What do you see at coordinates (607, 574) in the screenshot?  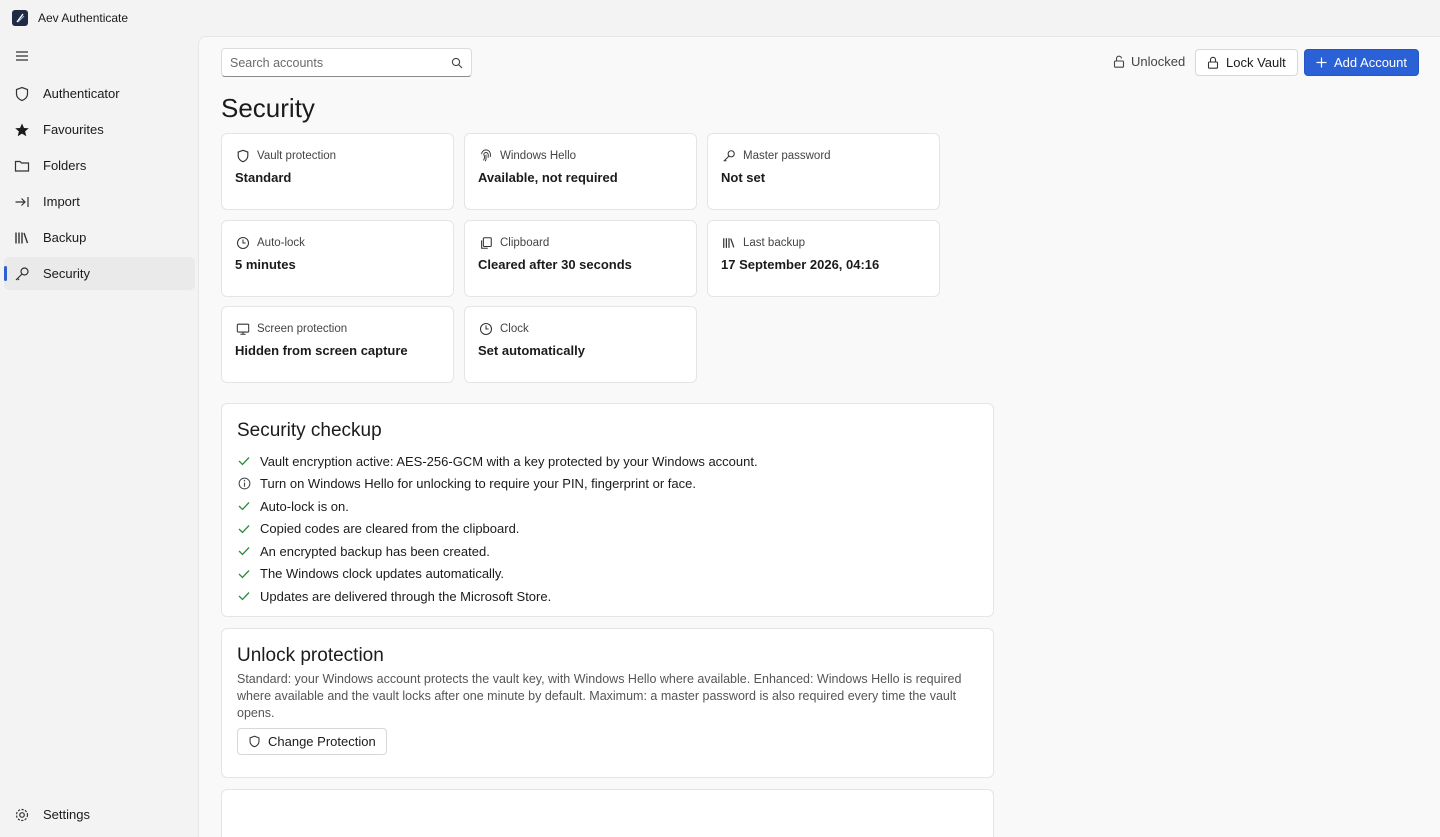 I see `checkup-item: The Windows clock updates automatically.` at bounding box center [607, 574].